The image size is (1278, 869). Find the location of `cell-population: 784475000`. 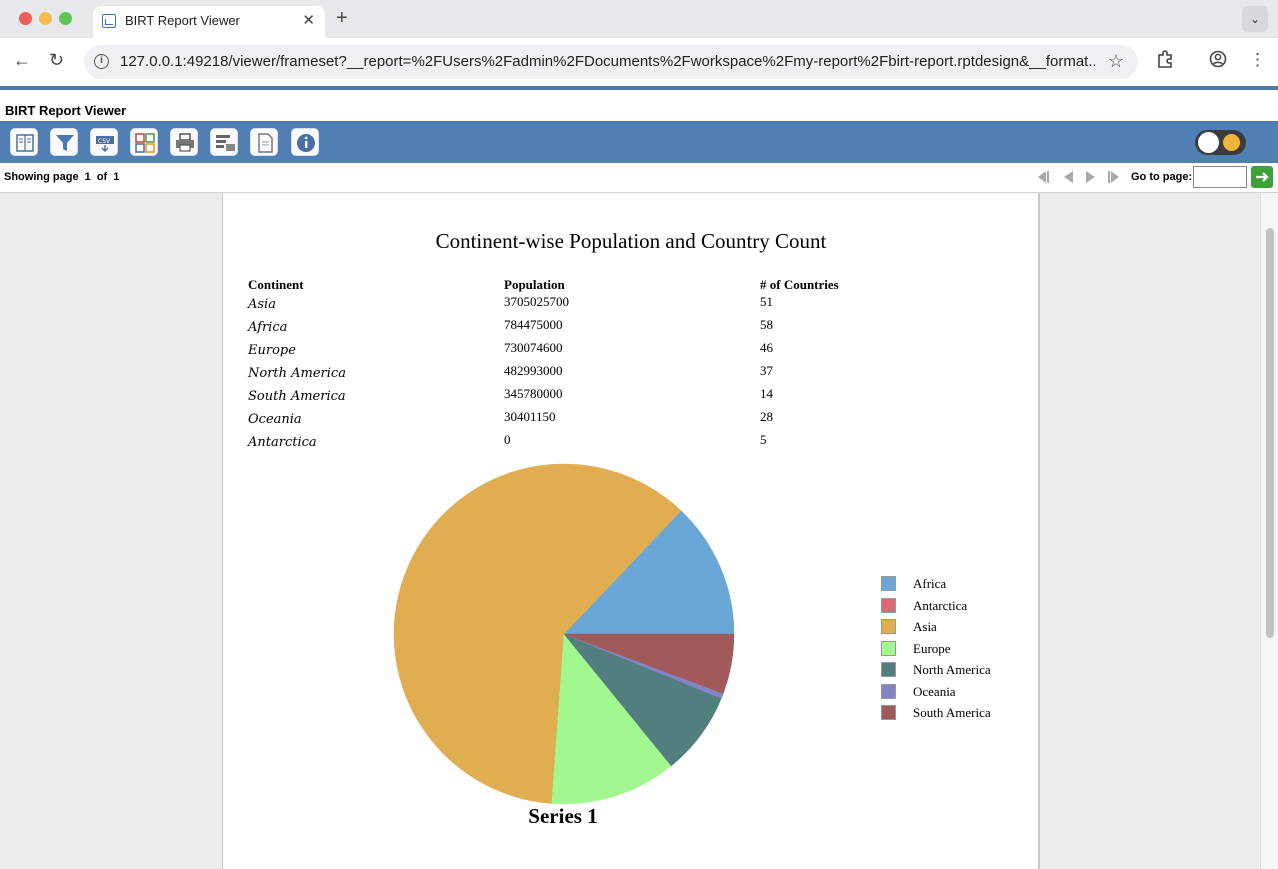

cell-population: 784475000 is located at coordinates (533, 324).